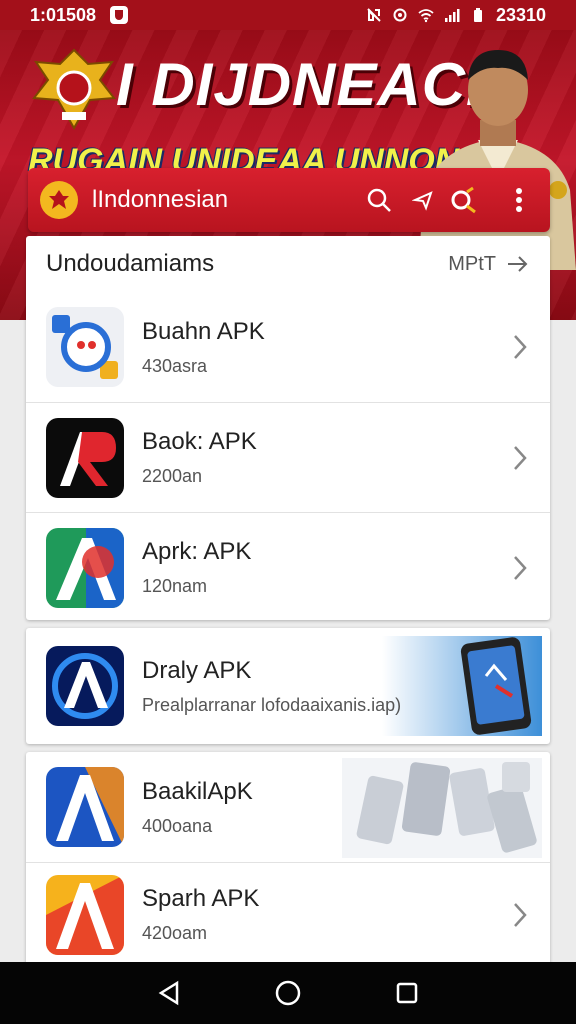 The image size is (576, 1024). I want to click on list-item: BaakilApK 400oana, so click(288, 807).